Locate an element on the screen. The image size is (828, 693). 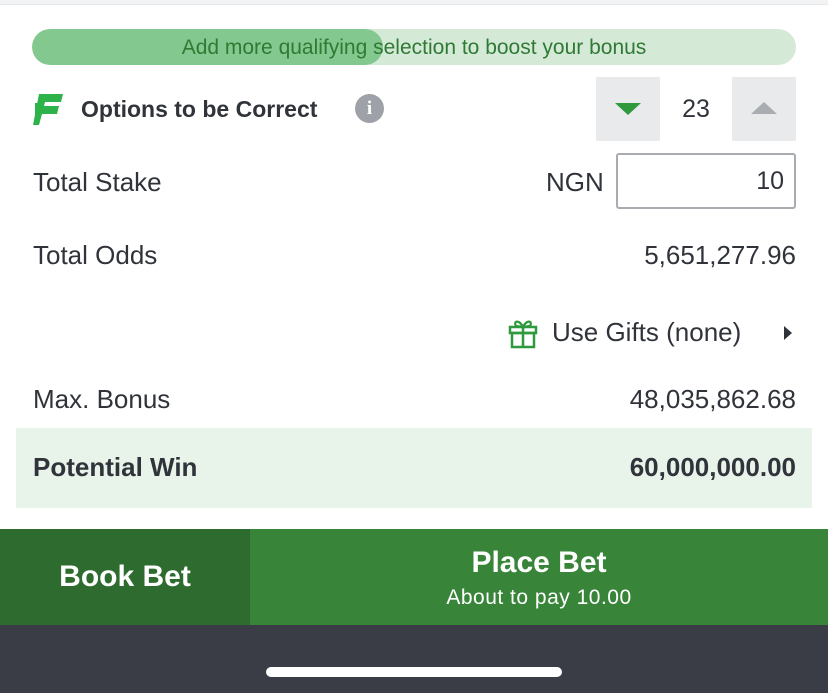
total-odds-value: 5,651,277.96 is located at coordinates (720, 255).